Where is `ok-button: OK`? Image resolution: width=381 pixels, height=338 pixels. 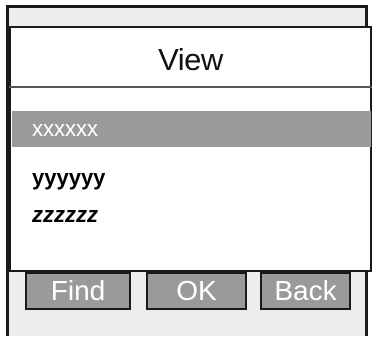
ok-button: OK is located at coordinates (196, 291).